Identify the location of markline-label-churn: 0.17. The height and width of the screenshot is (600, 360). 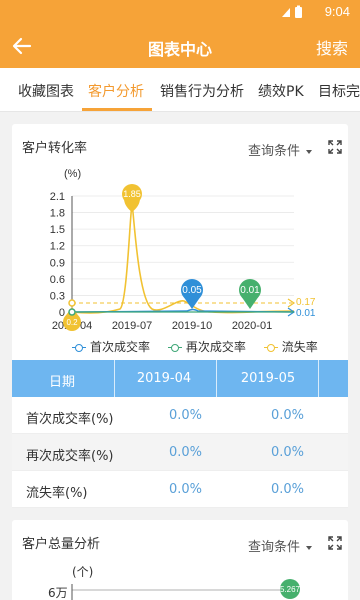
(306, 302).